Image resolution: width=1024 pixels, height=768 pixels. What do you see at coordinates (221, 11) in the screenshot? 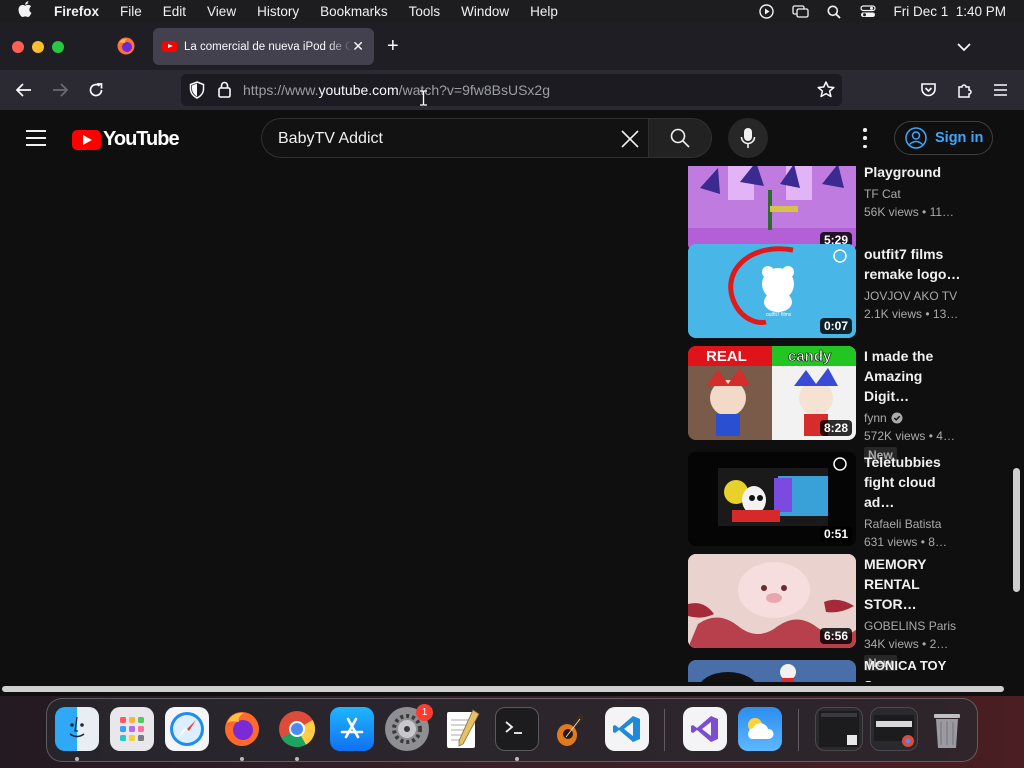
I see `menu-view: View` at bounding box center [221, 11].